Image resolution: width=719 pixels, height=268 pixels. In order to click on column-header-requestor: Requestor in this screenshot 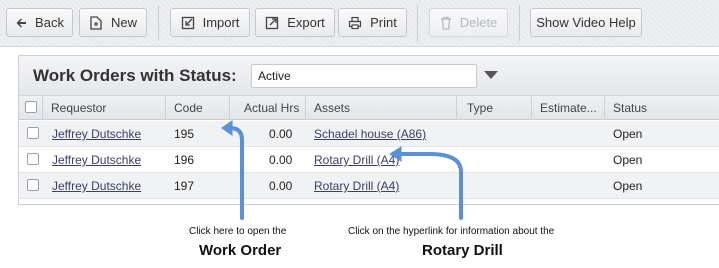, I will do `click(104, 108)`.